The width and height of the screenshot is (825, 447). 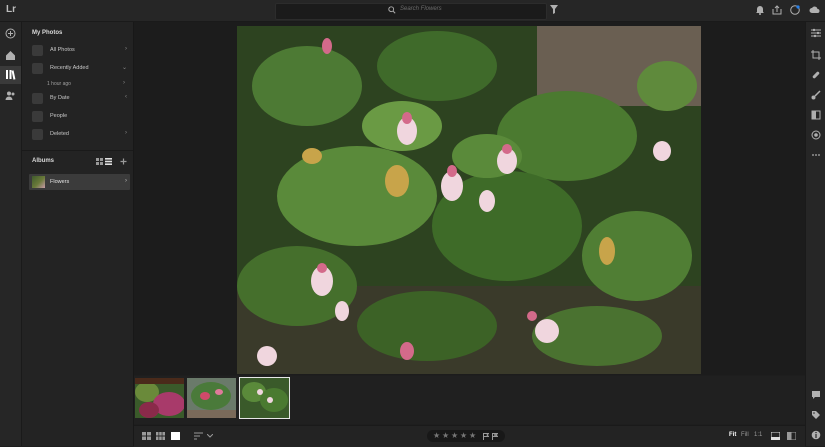 What do you see at coordinates (210, 436) in the screenshot?
I see `chevron-down-icon` at bounding box center [210, 436].